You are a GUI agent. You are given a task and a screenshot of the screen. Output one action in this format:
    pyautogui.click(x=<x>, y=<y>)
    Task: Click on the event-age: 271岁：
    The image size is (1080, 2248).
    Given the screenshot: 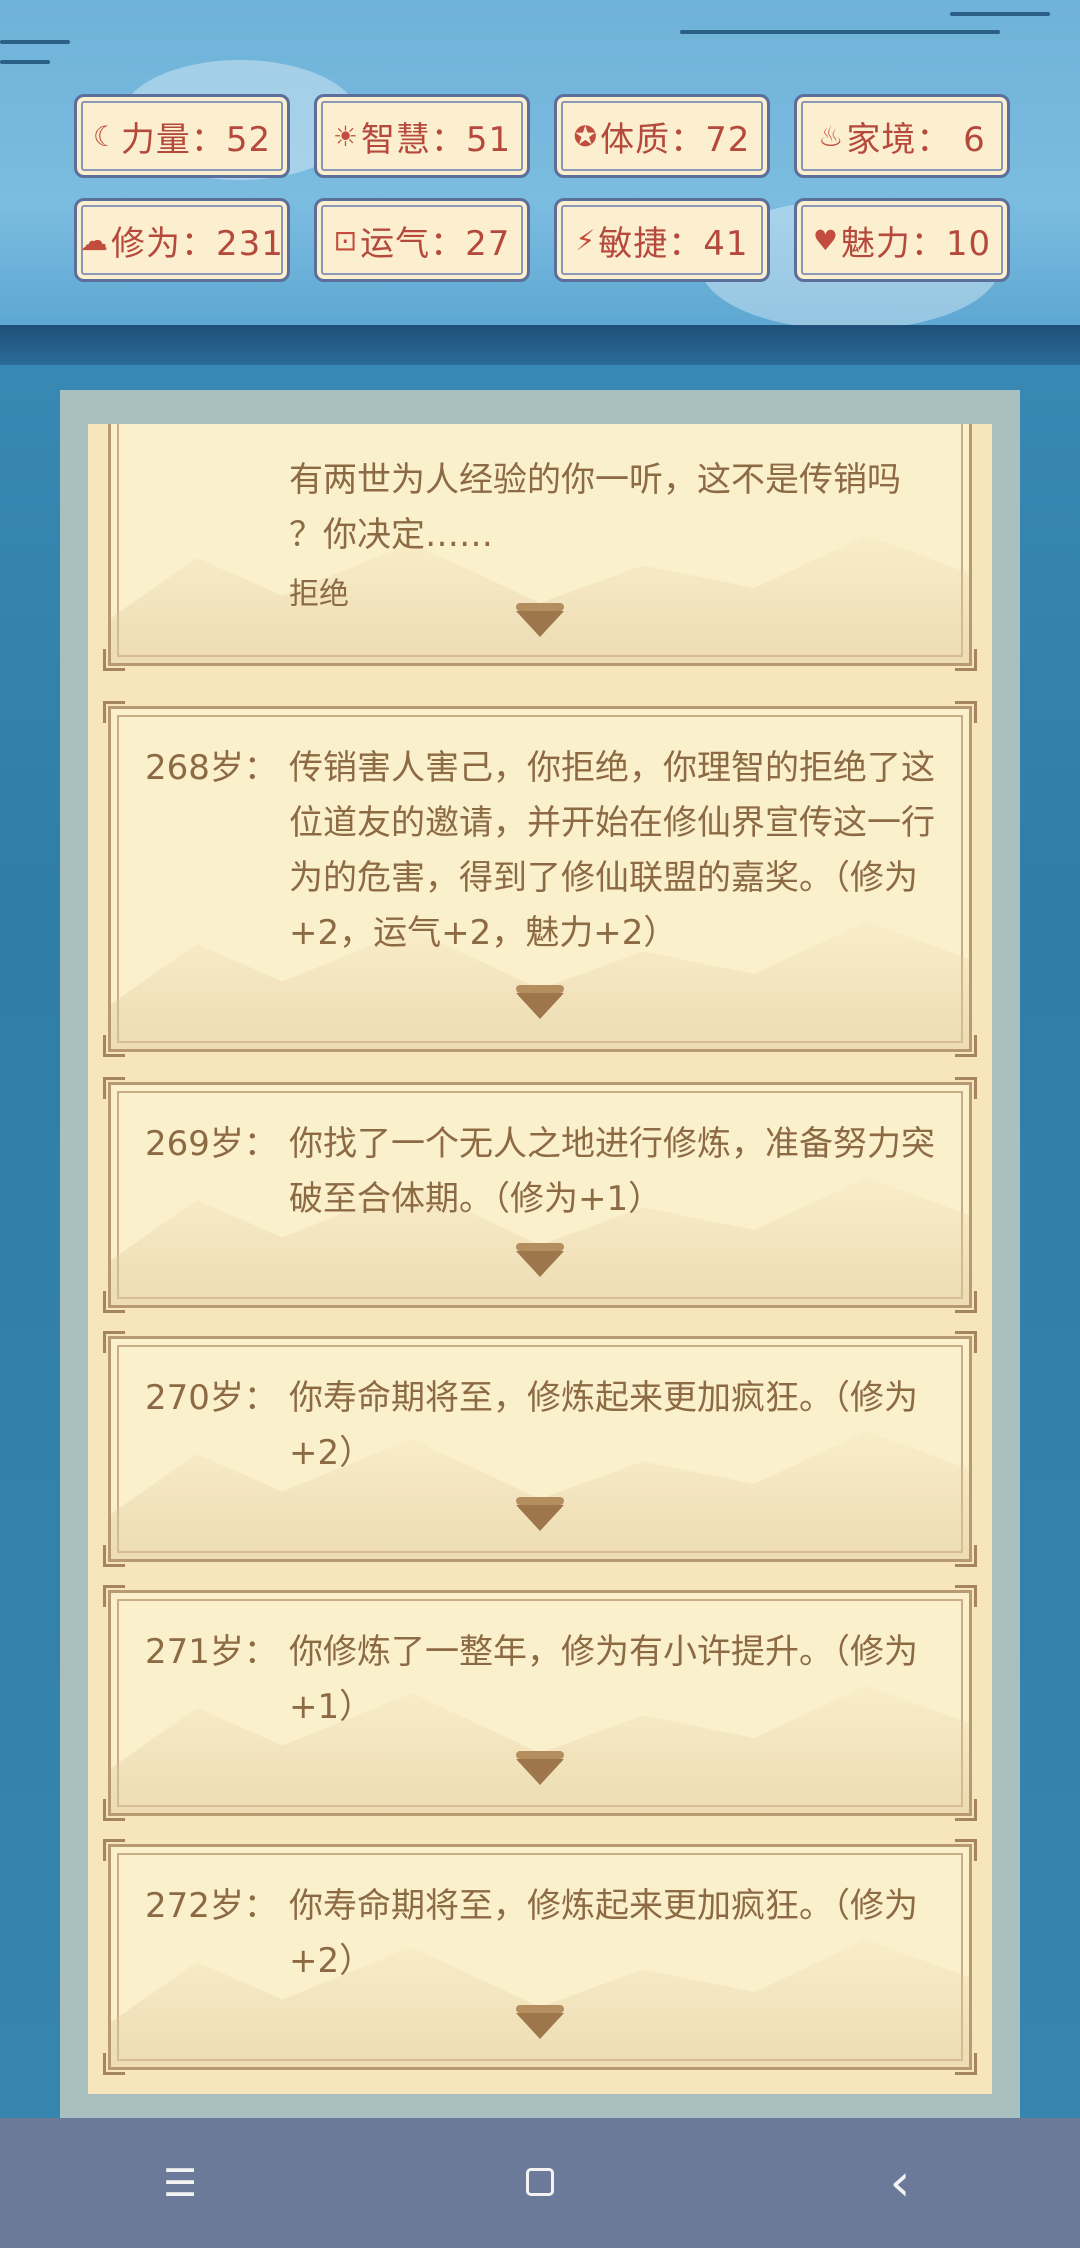 What is the action you would take?
    pyautogui.click(x=211, y=1652)
    